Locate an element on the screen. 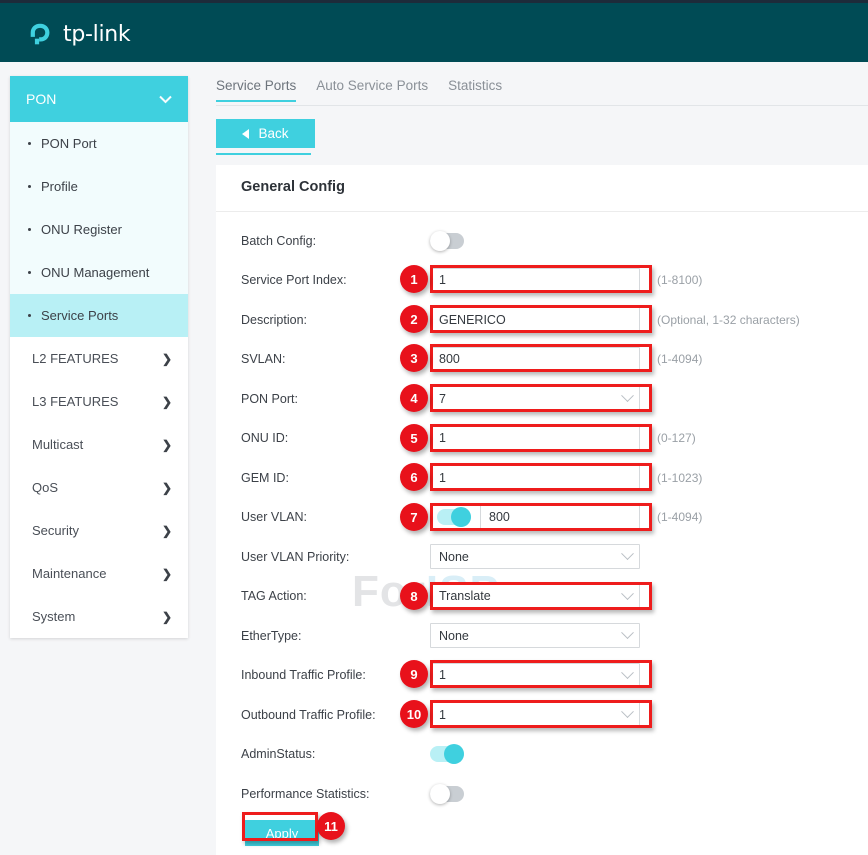  sidebar-item-label: Service Ports is located at coordinates (80, 315).